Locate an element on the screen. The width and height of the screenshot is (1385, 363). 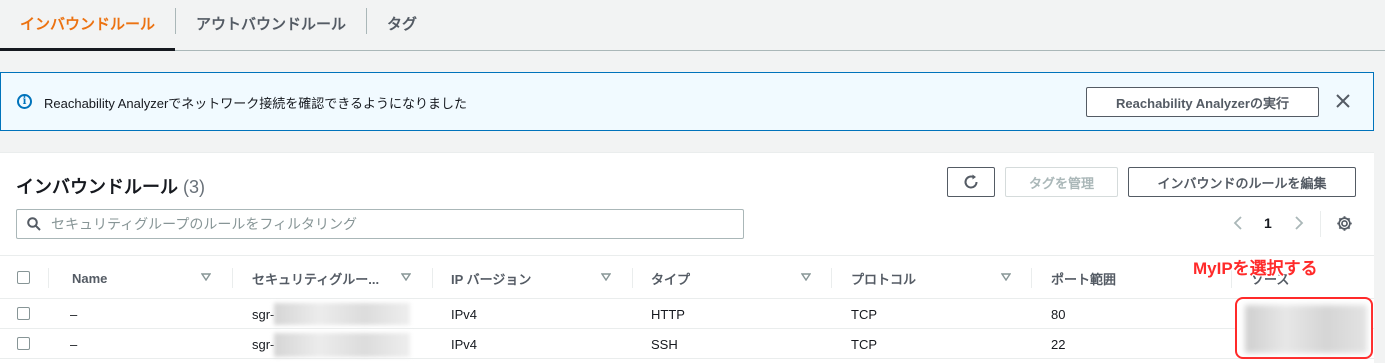
tab-inbound-rules: インバウンドルール is located at coordinates (88, 25).